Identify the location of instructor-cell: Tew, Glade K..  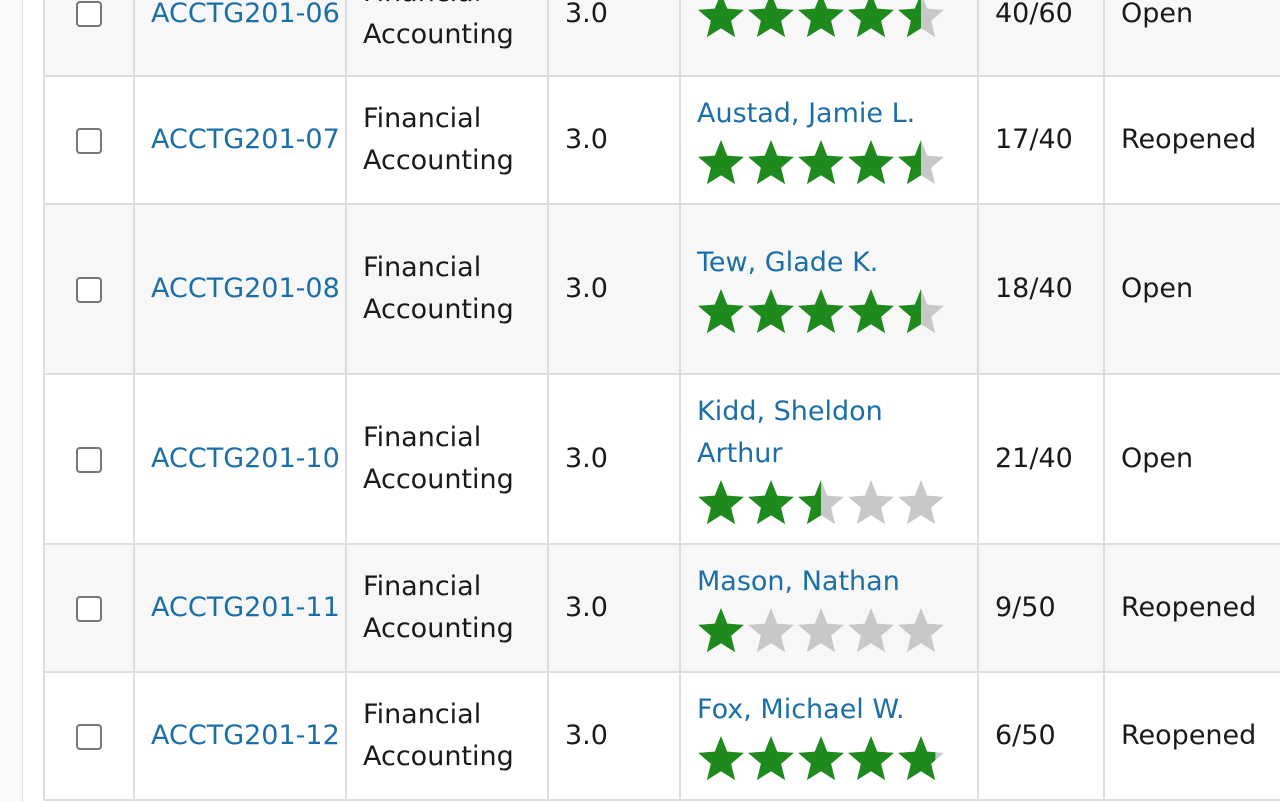
(829, 289).